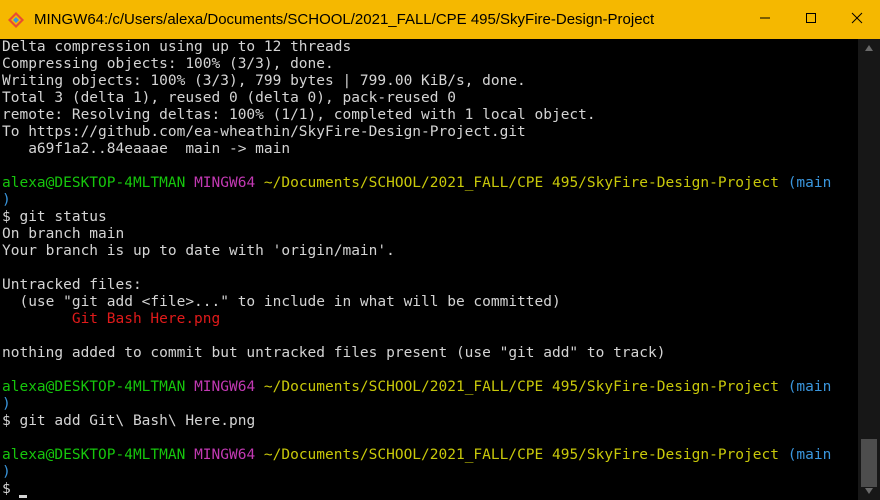  Describe the element at coordinates (63, 217) in the screenshot. I see `command-text: git status` at that location.